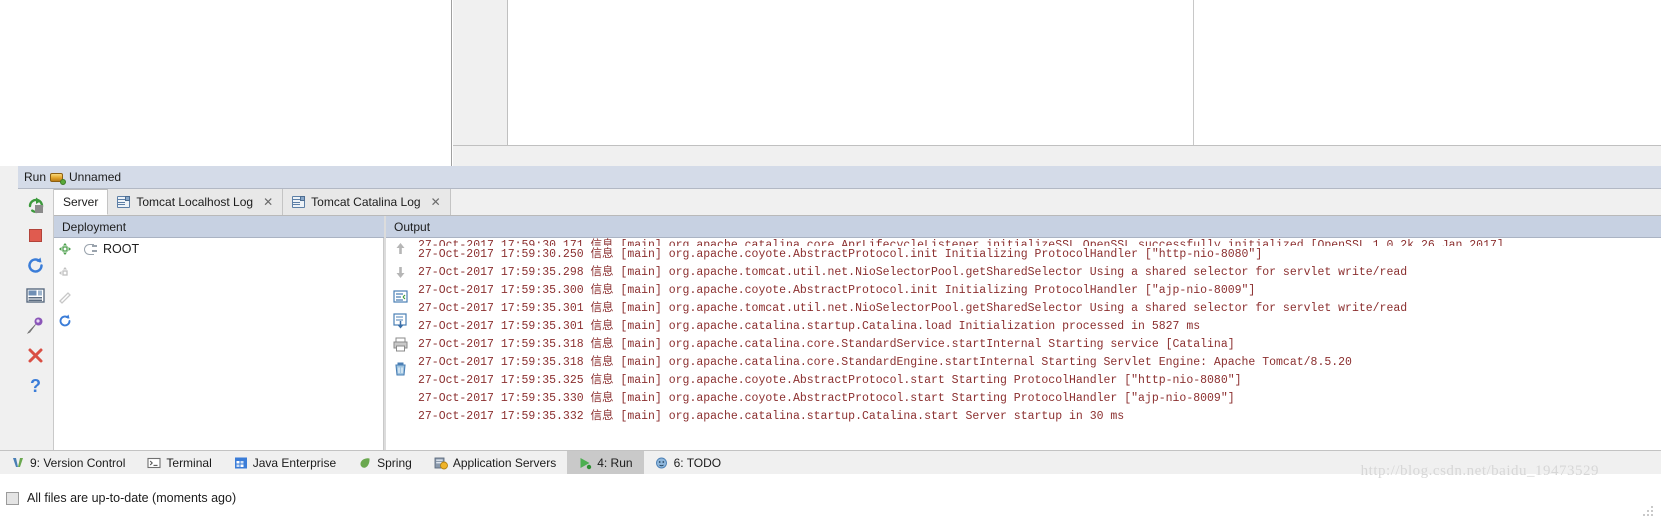 Image resolution: width=1661 pixels, height=522 pixels. Describe the element at coordinates (189, 462) in the screenshot. I see `tool-button-label: Terminal` at that location.